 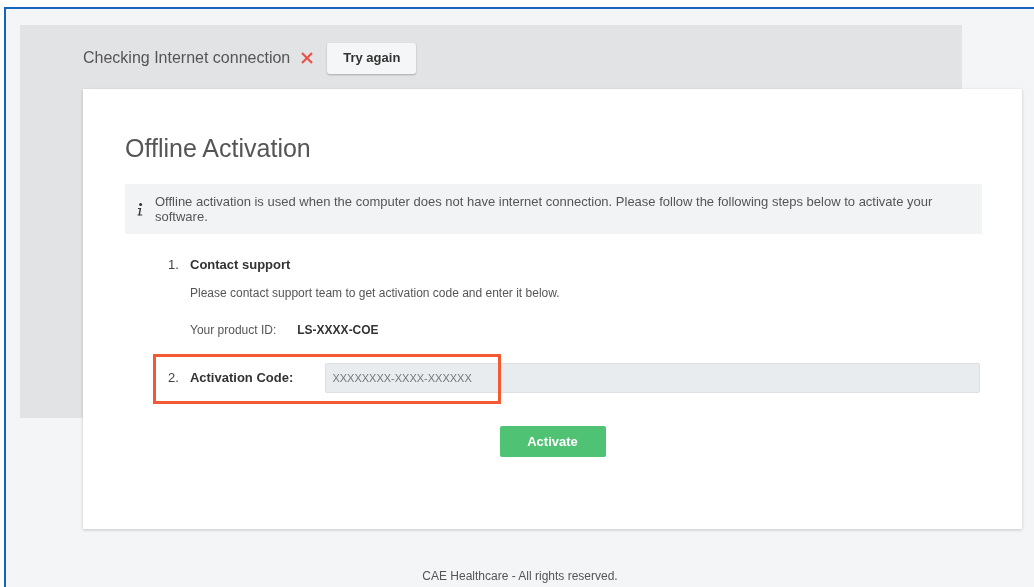 I want to click on info-message: Offline activation is used when the computer does not have internet connection. Please follow the following steps below to activate your software., so click(x=544, y=209).